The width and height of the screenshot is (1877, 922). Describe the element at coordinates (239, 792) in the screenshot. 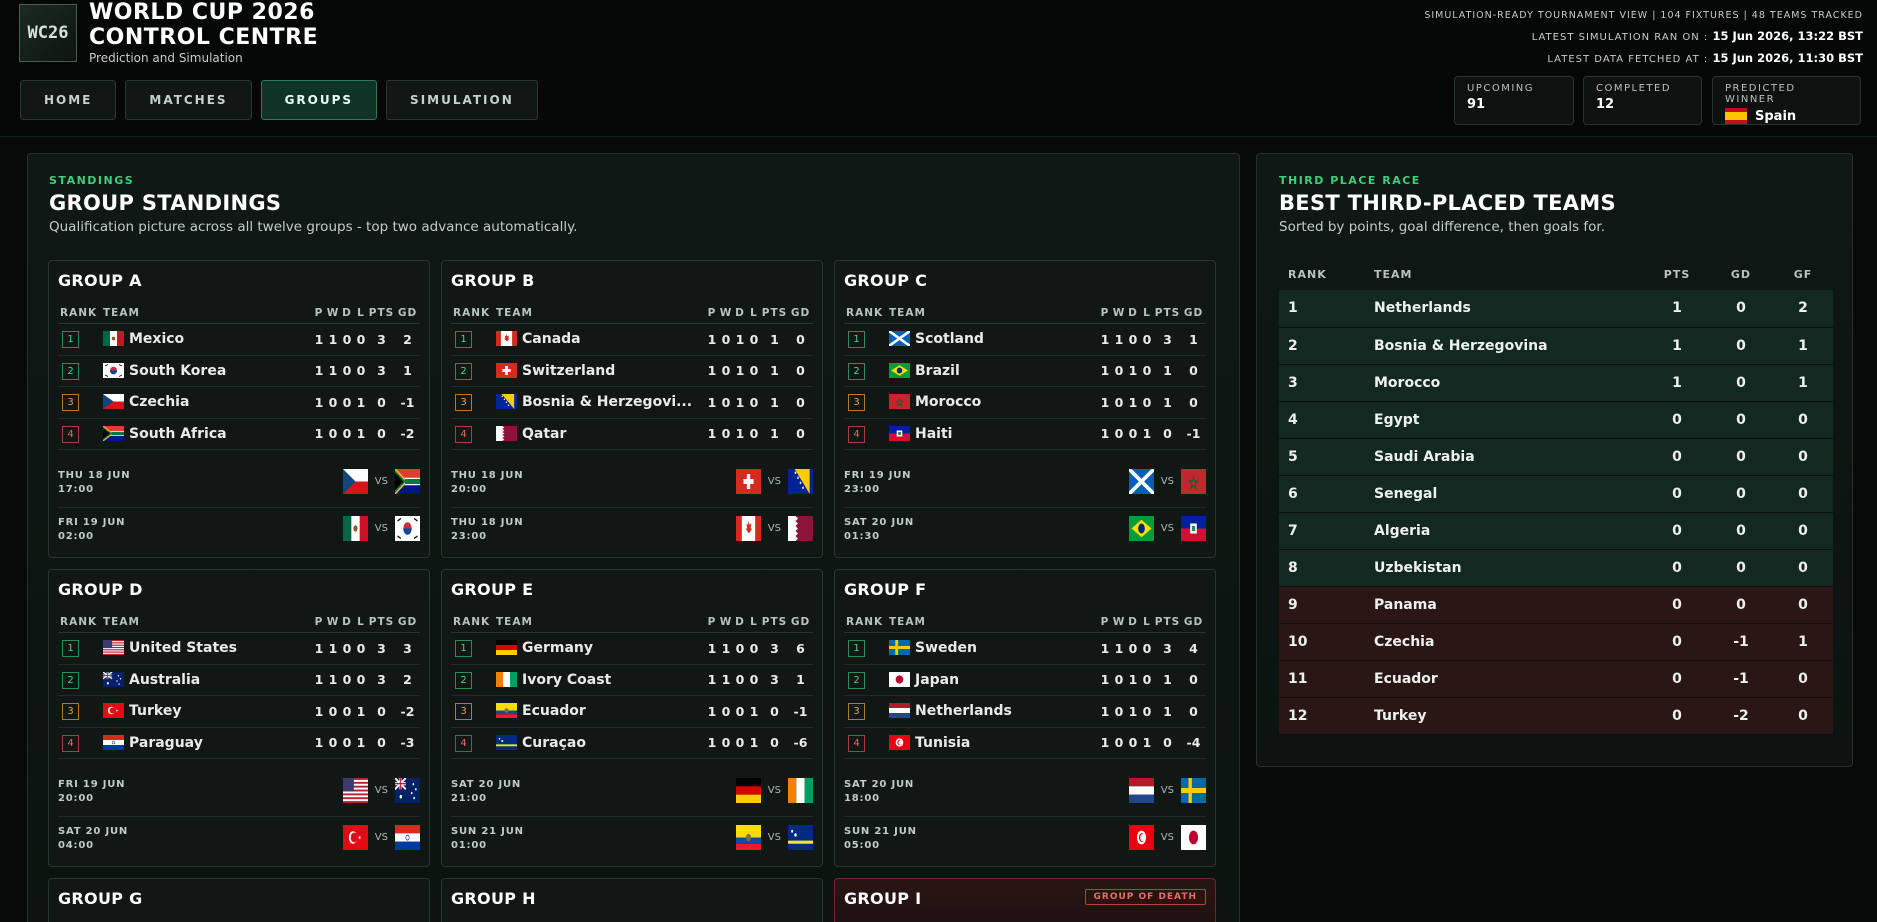

I see `fixture-row: FRI 19 JUN 20:00 VS` at that location.